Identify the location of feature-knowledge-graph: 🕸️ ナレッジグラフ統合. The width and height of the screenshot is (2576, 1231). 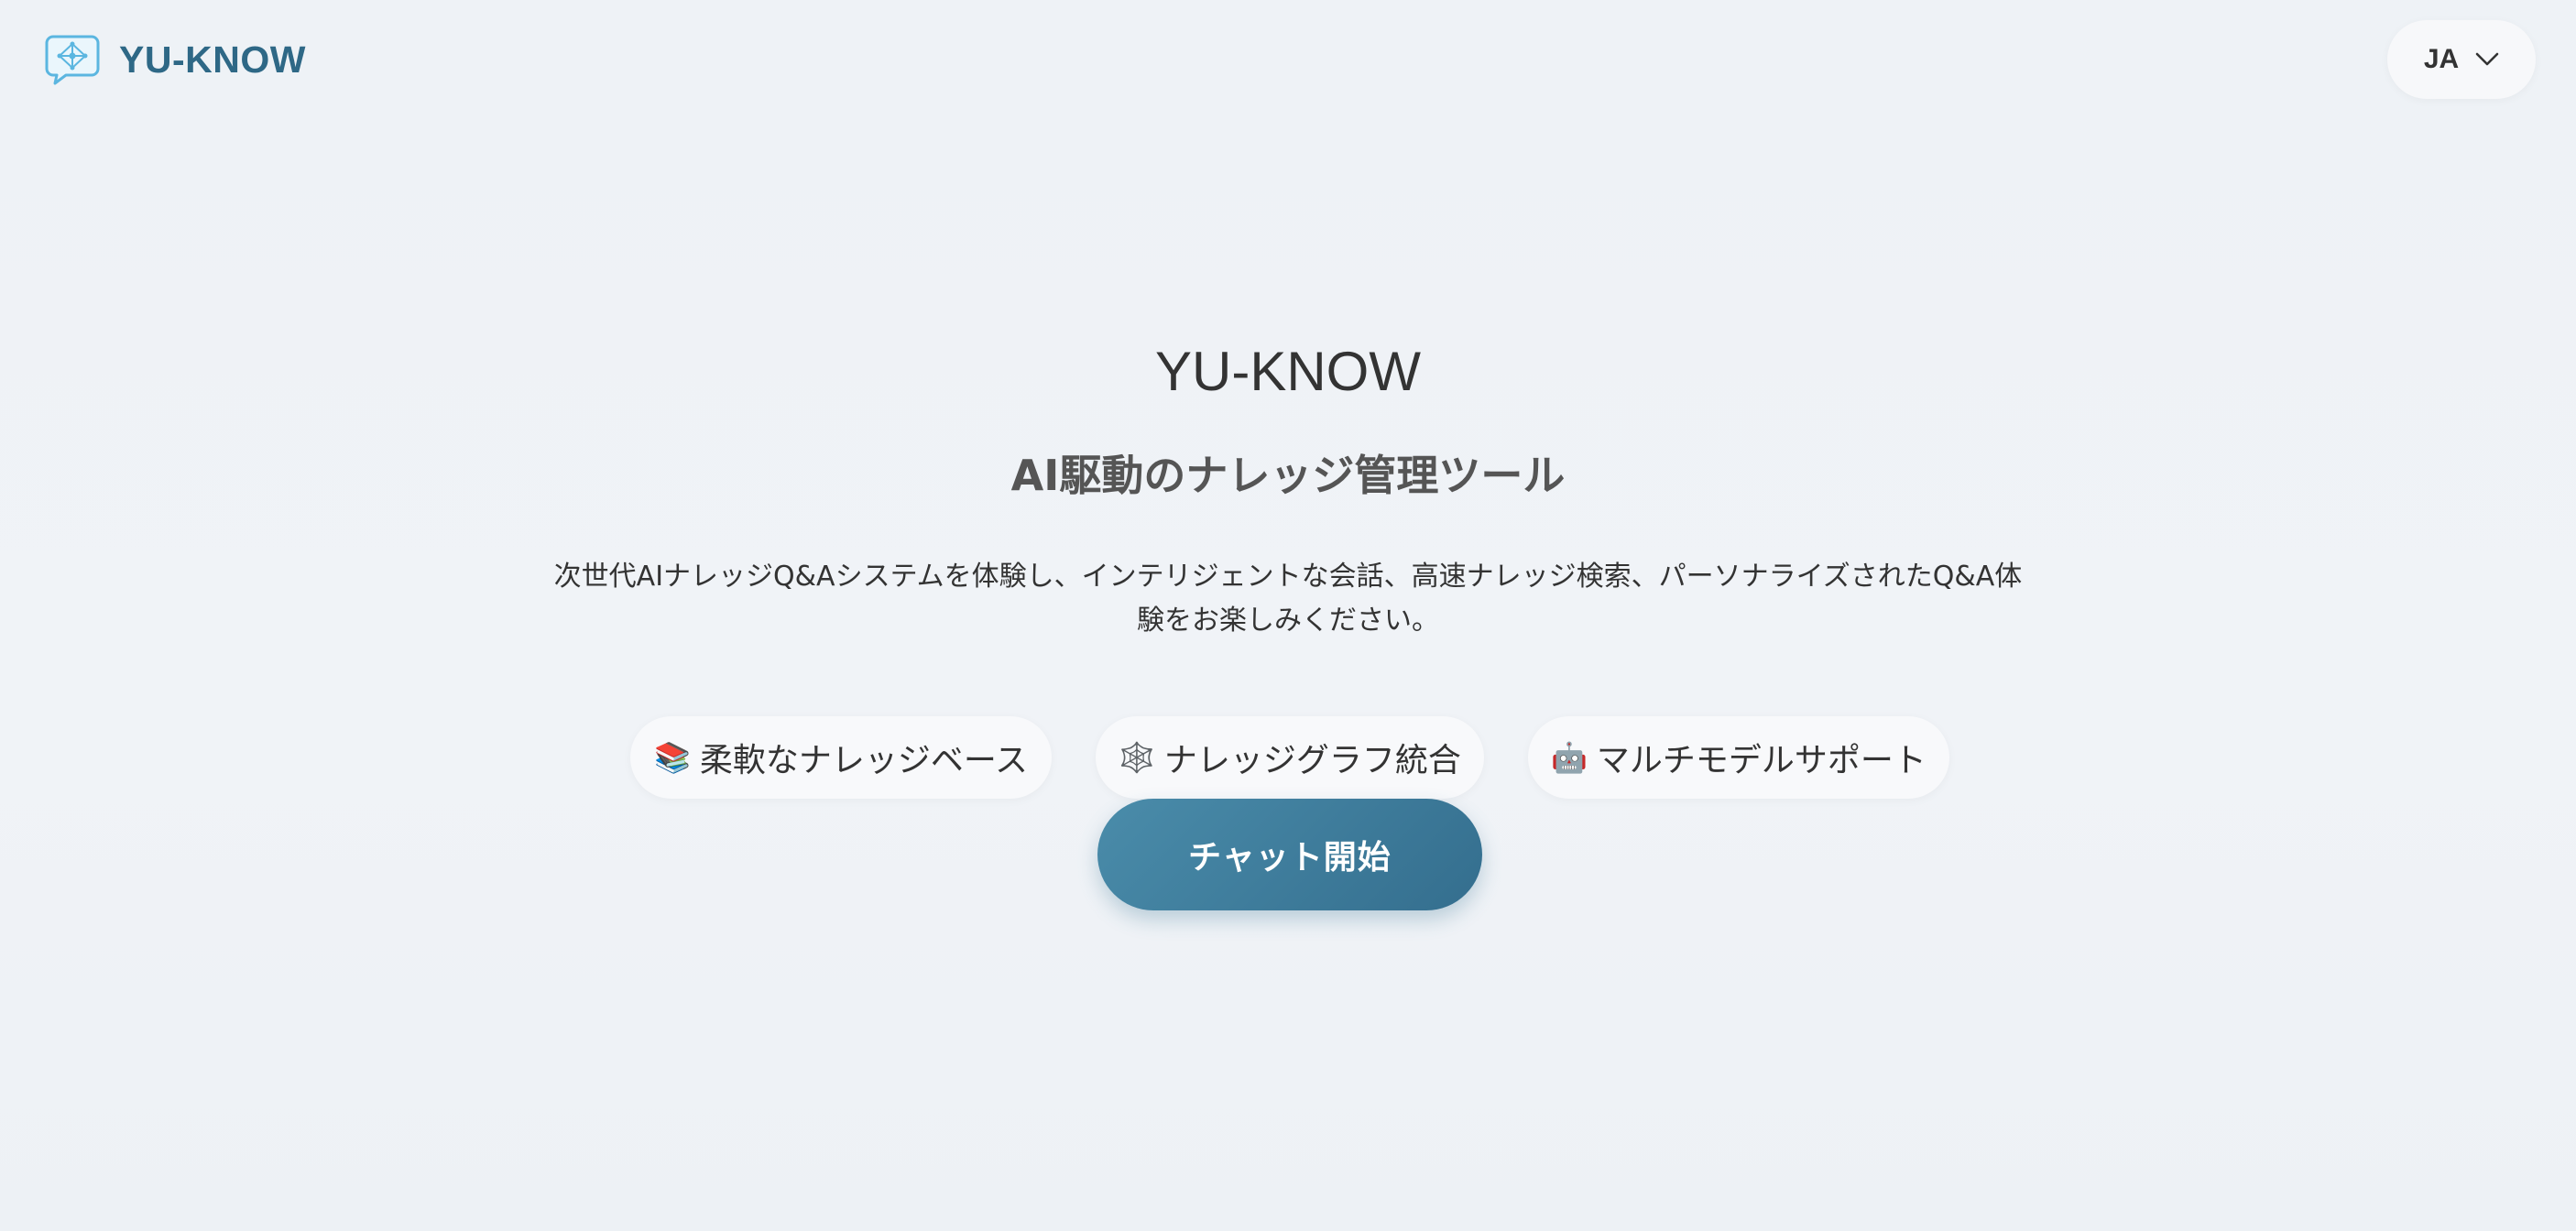
(1290, 757).